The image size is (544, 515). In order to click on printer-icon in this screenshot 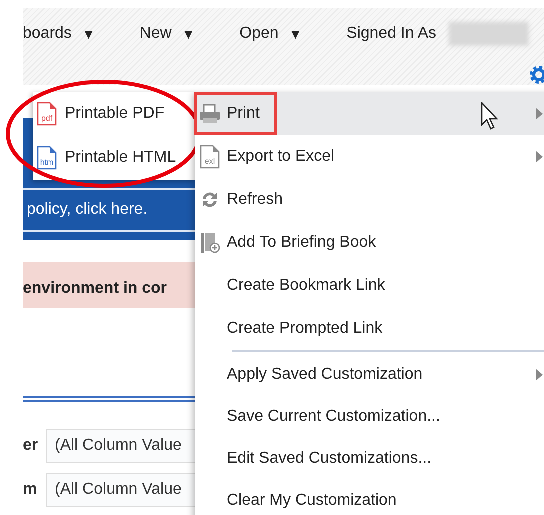, I will do `click(210, 114)`.